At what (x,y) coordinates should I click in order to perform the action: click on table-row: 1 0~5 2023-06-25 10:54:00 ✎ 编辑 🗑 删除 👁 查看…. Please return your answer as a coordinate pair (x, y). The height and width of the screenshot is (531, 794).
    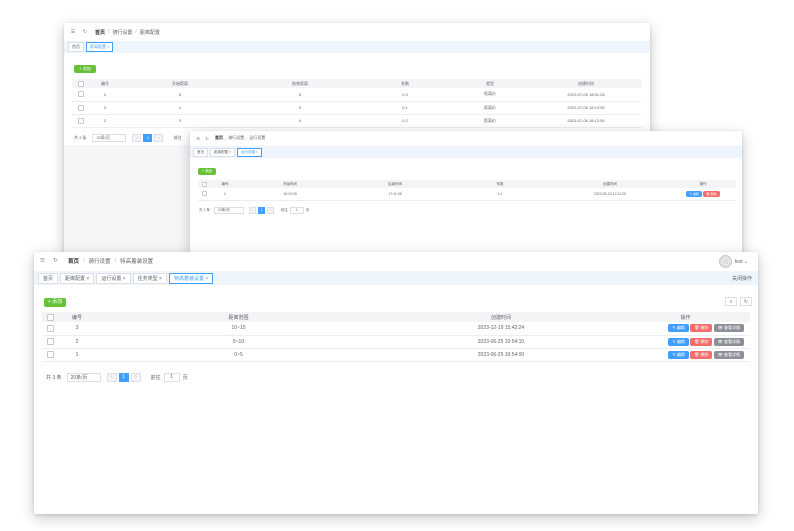
    Looking at the image, I should click on (396, 355).